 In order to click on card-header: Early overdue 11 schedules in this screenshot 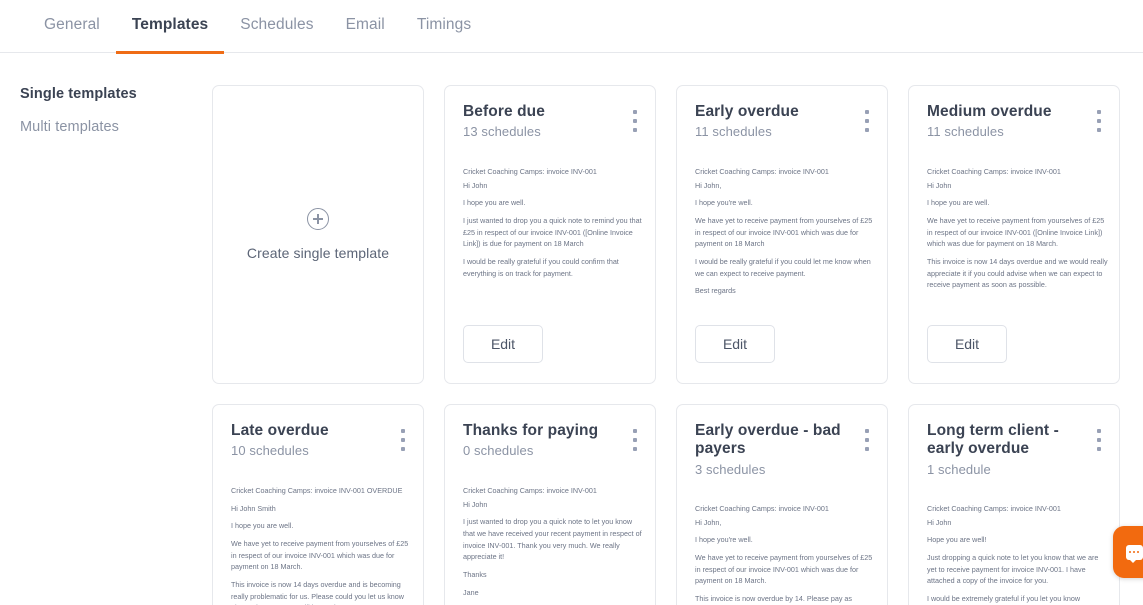, I will do `click(782, 114)`.